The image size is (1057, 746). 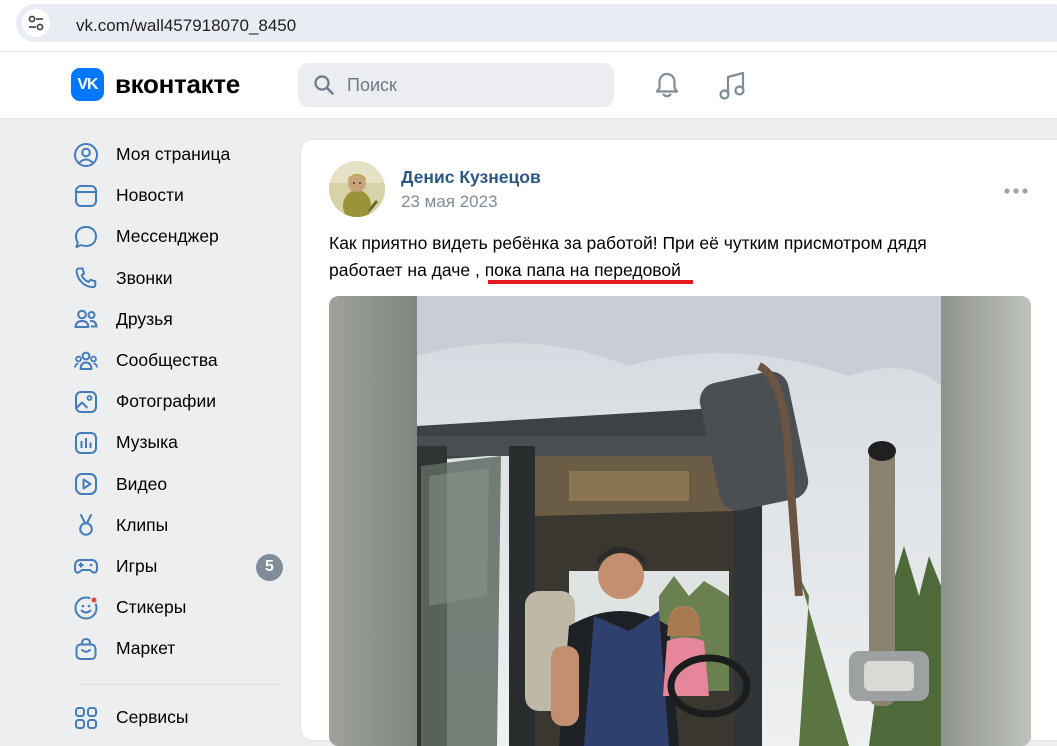 What do you see at coordinates (137, 565) in the screenshot?
I see `sidebar-item-label: Игры` at bounding box center [137, 565].